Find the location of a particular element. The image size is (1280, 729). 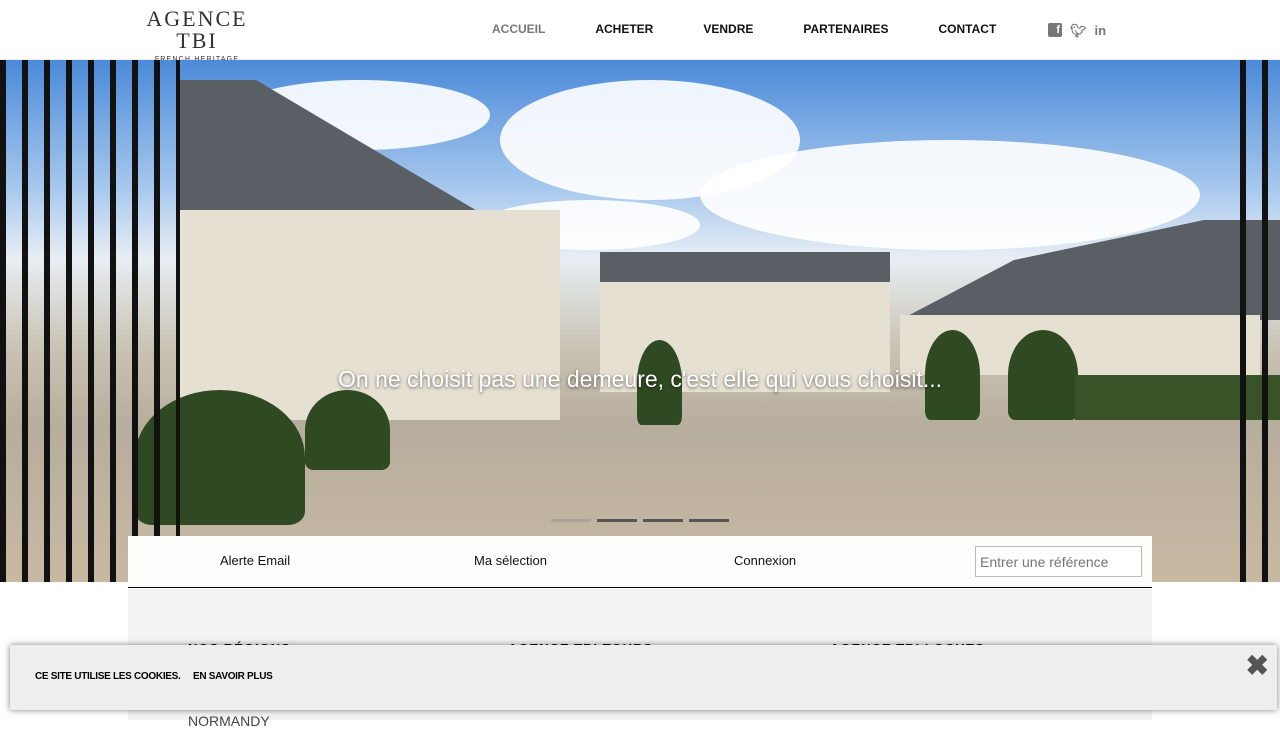

cookie-learn-more-link: EN SAVOIR PLUS is located at coordinates (233, 676).